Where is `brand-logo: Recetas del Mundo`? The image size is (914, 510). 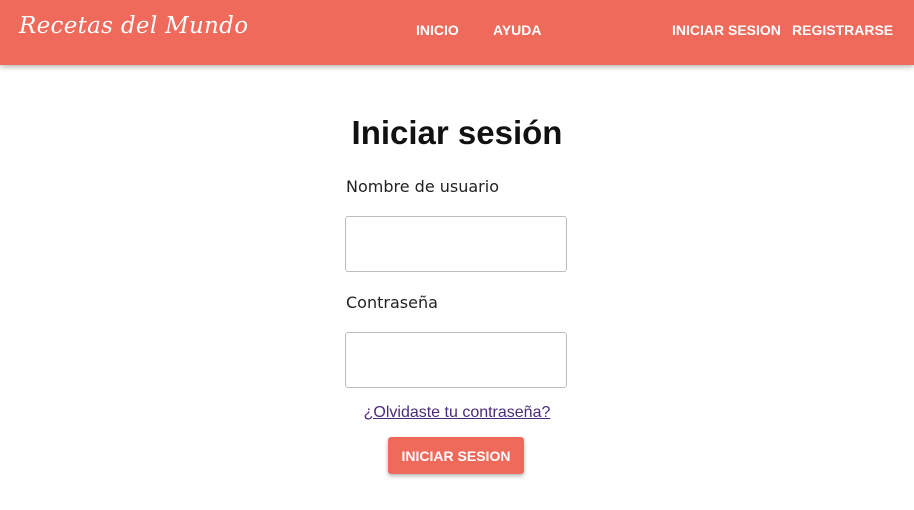 brand-logo: Recetas del Mundo is located at coordinates (133, 26).